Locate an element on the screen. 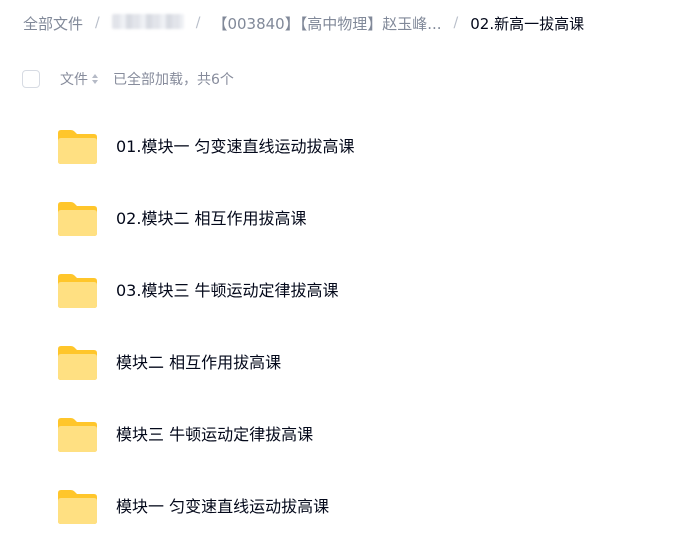 The width and height of the screenshot is (695, 544). column-name-label: 文件 is located at coordinates (74, 80).